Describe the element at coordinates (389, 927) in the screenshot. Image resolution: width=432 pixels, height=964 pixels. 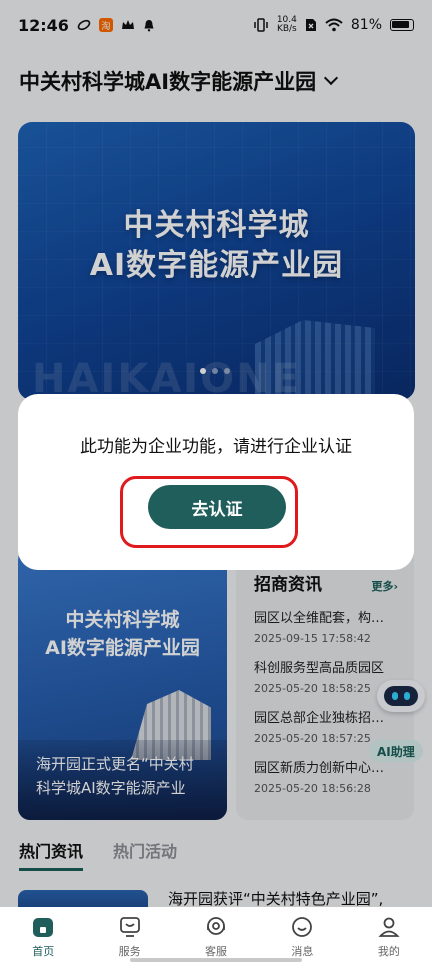
I see `profile-icon` at that location.